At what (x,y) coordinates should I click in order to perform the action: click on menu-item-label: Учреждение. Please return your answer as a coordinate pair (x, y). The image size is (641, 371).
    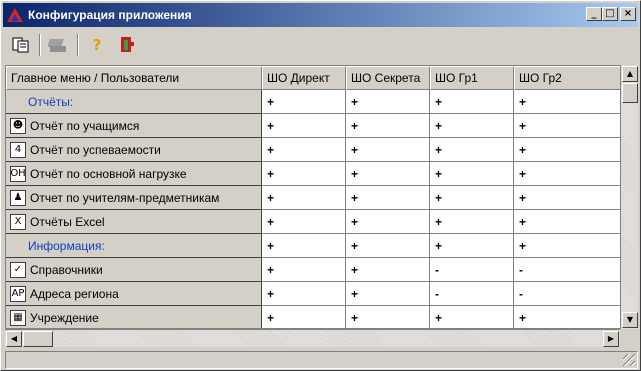
    Looking at the image, I should click on (64, 317).